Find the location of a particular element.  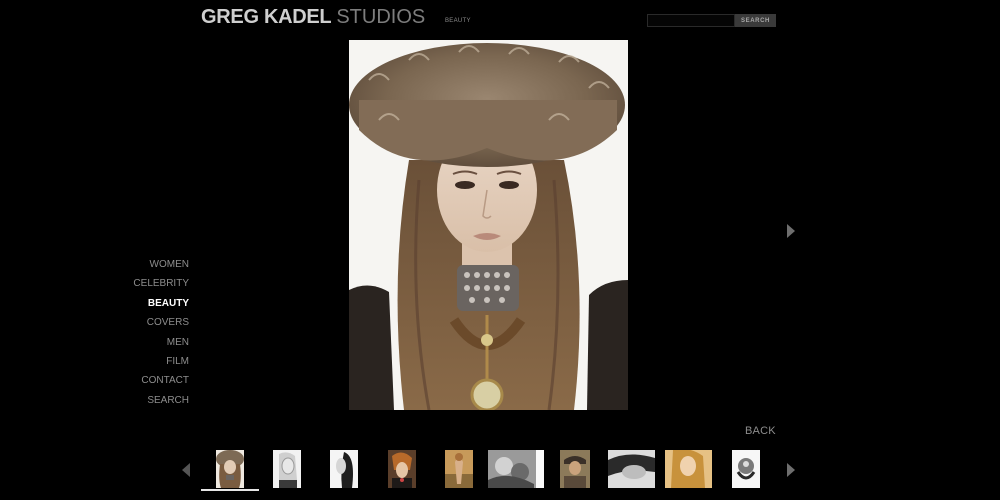

nav-item-covers: COVERS is located at coordinates (144, 322).